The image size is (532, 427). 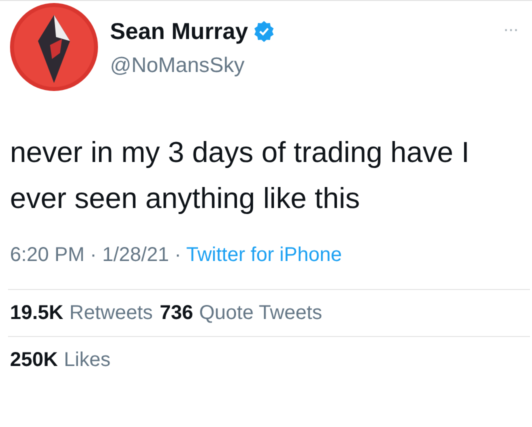 I want to click on stat-count: 19.5K, so click(x=37, y=313).